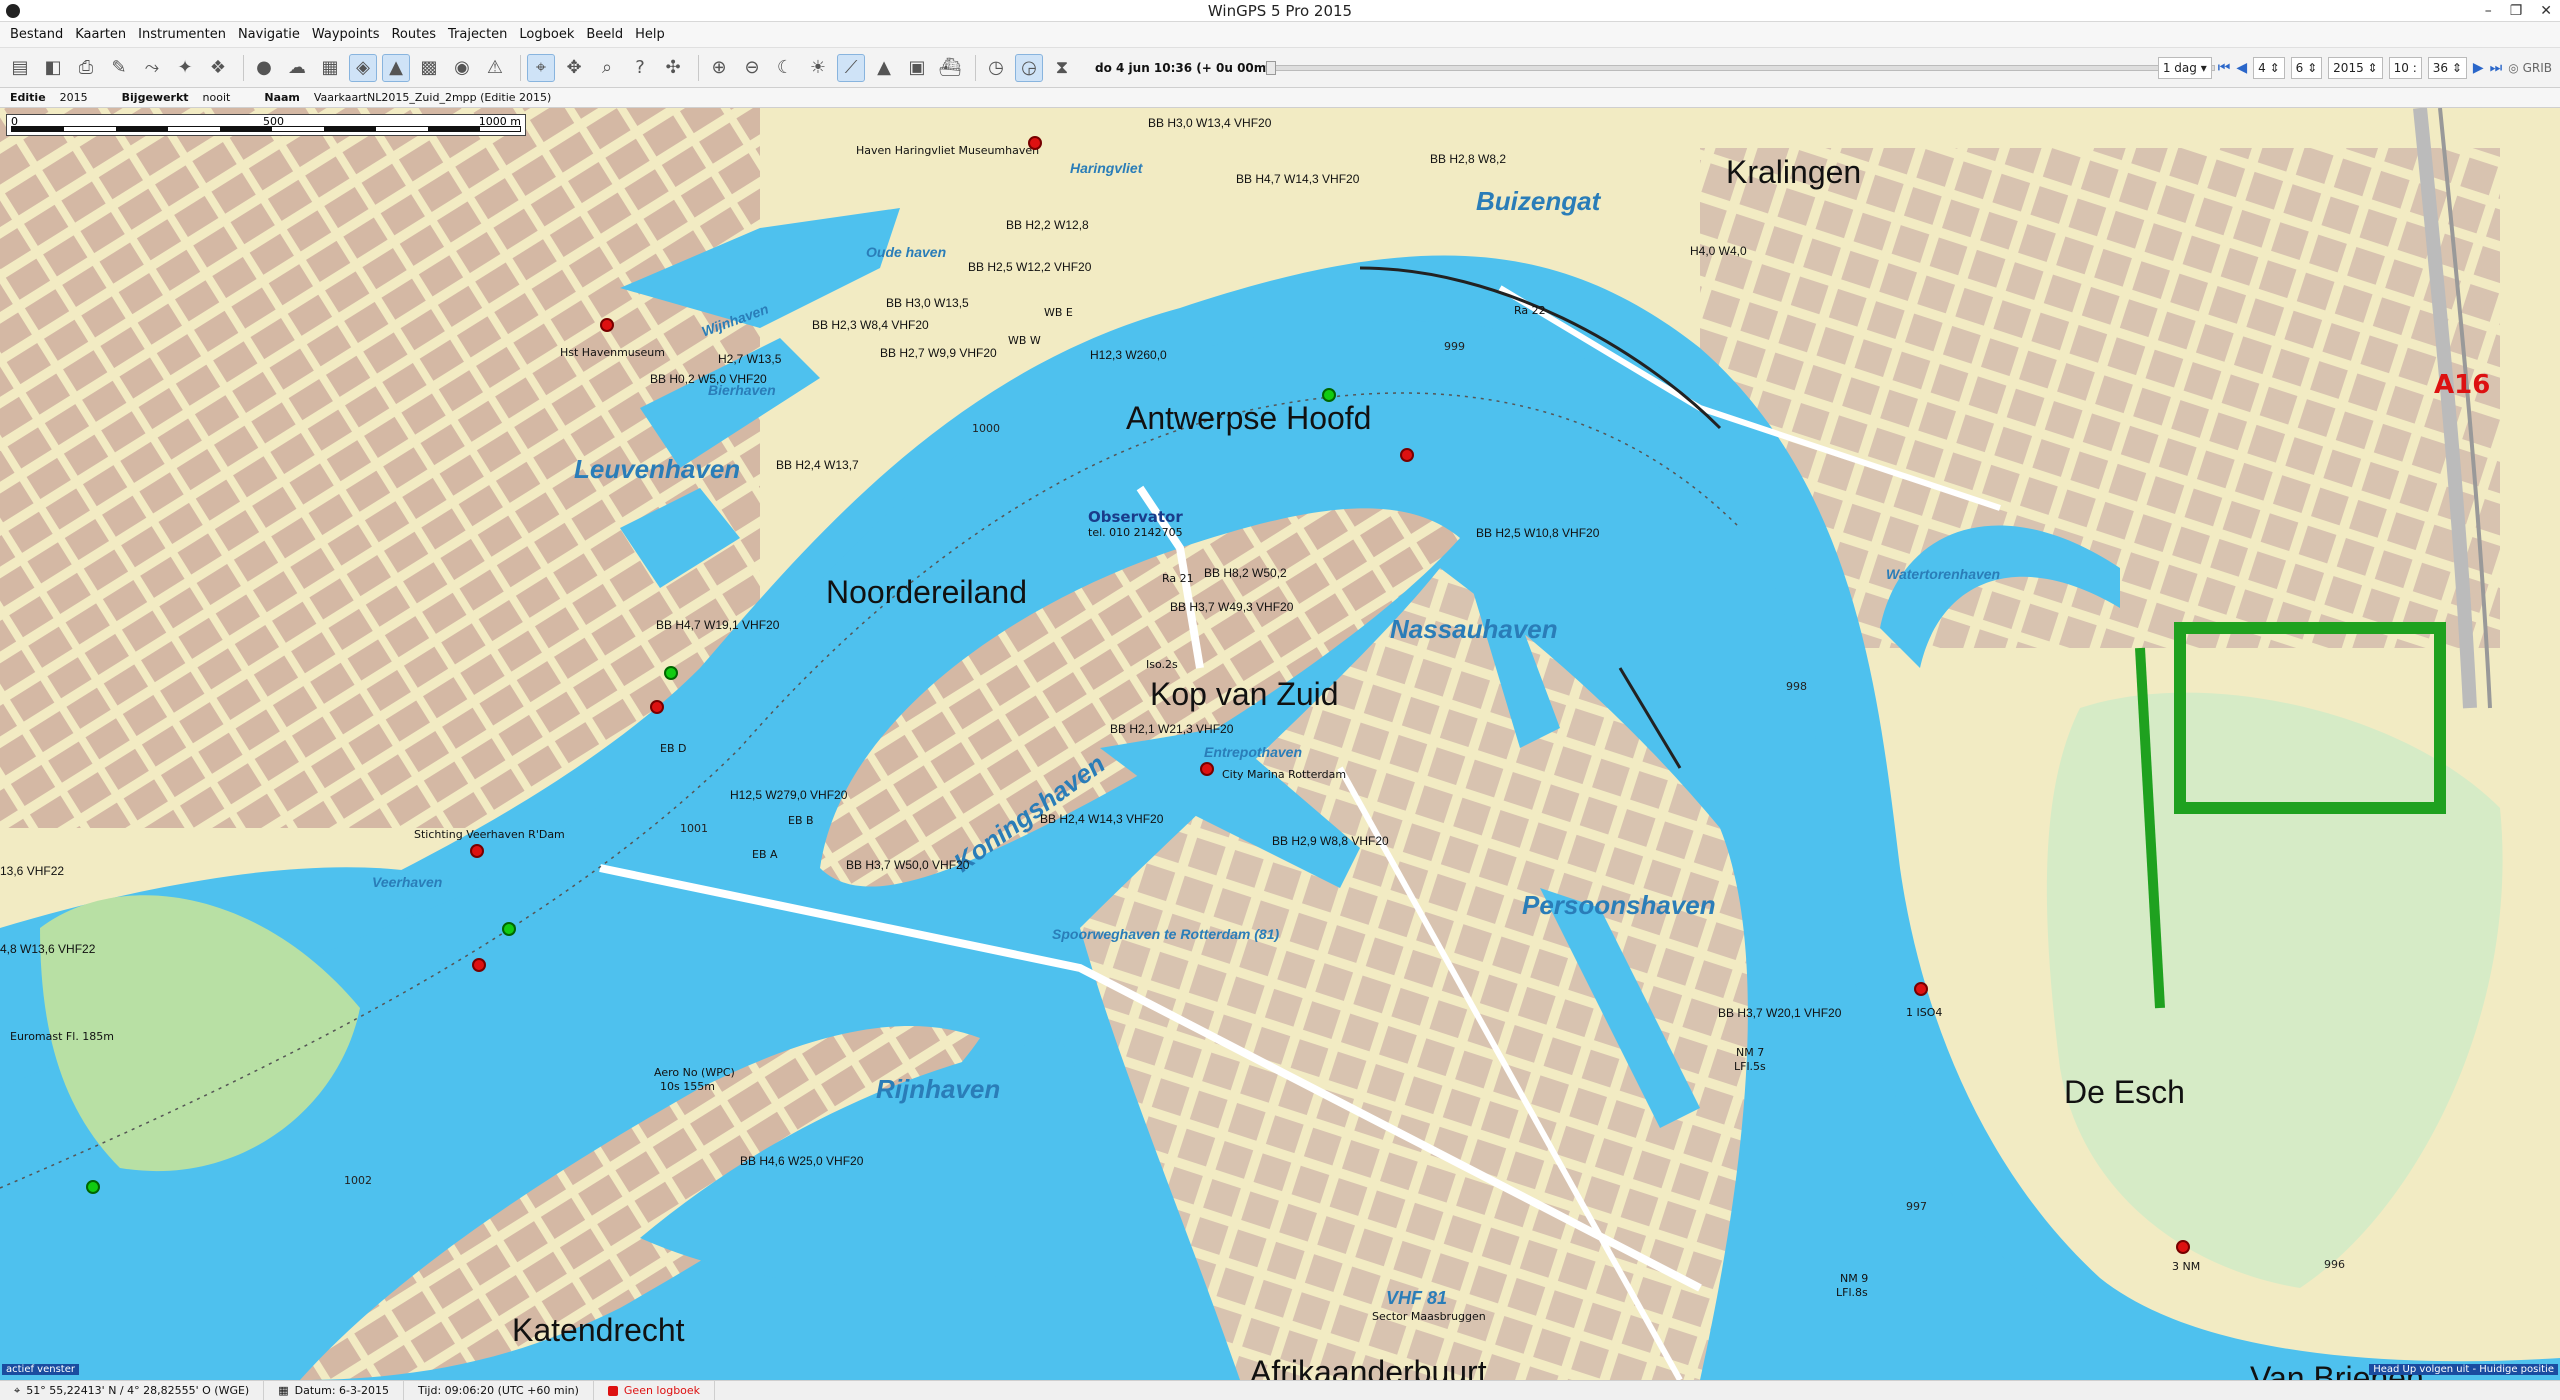  I want to click on minimize-icon: –, so click(2488, 11).